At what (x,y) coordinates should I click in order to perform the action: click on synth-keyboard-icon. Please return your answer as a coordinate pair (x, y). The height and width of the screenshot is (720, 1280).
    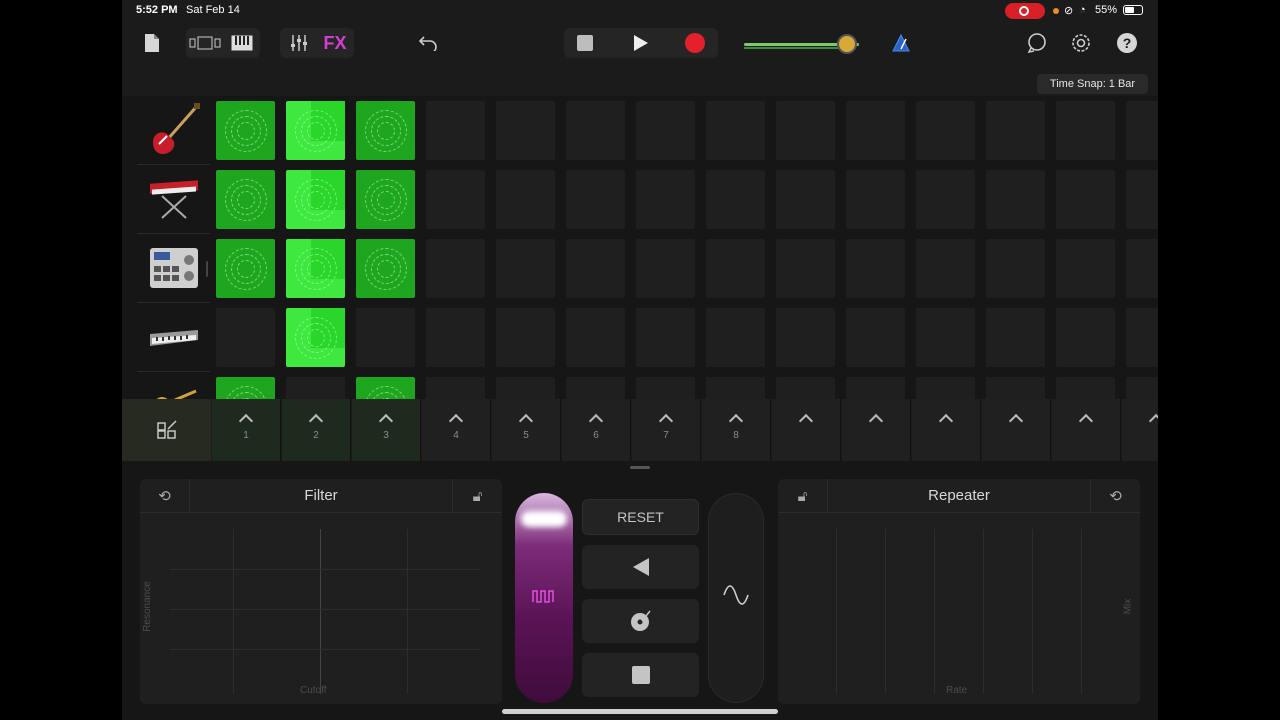
    Looking at the image, I should click on (173, 199).